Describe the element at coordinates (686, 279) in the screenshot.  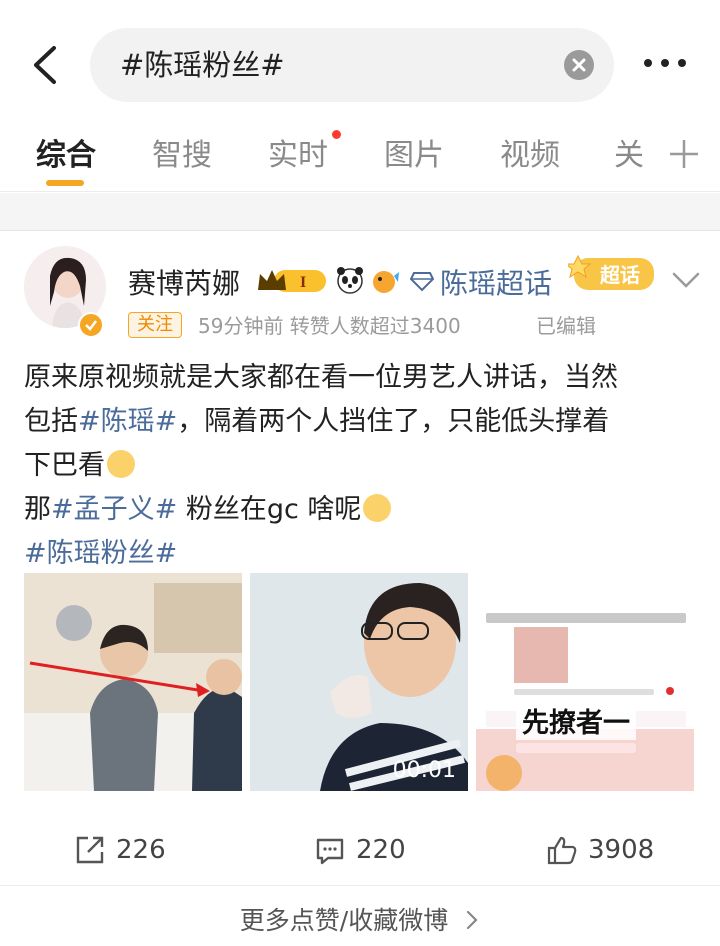
I see `chevron-down-icon` at that location.